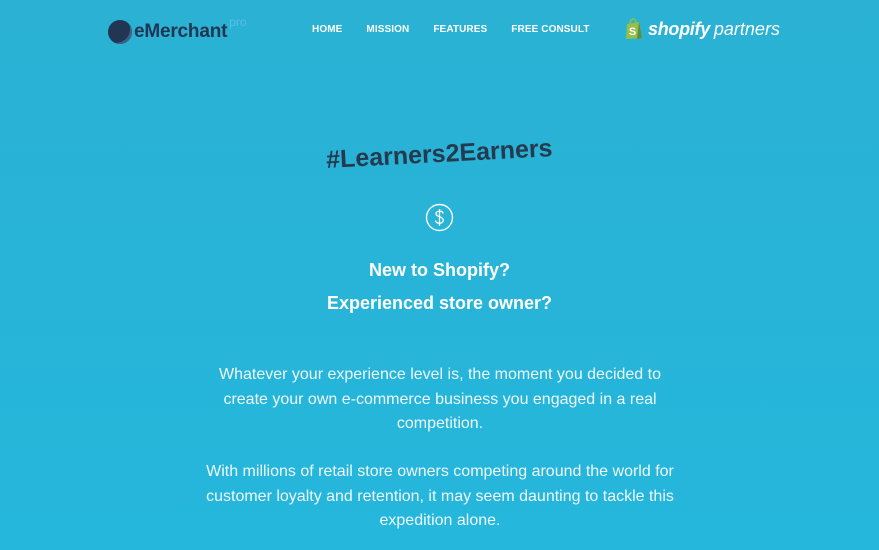 The height and width of the screenshot is (550, 879). What do you see at coordinates (181, 31) in the screenshot?
I see `logo-text: eMerchant` at bounding box center [181, 31].